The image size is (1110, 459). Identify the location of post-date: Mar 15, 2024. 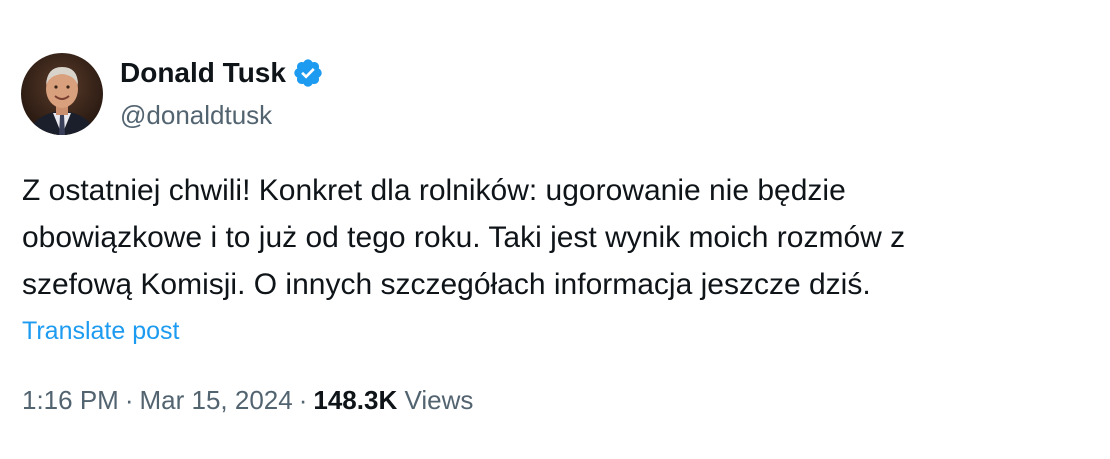
(216, 400).